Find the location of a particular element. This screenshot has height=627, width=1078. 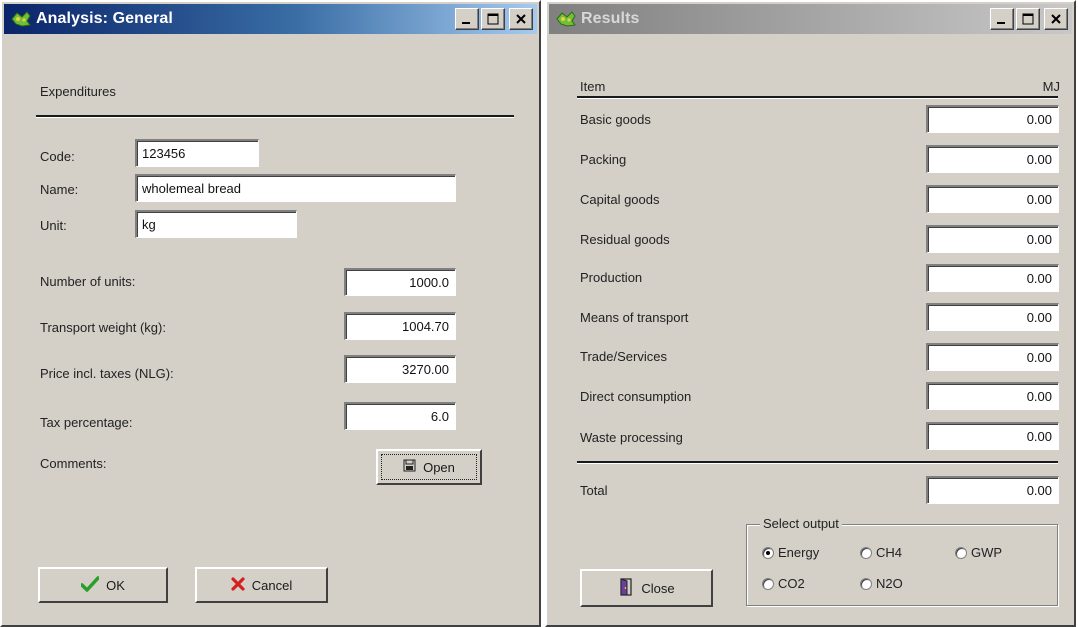

radio-ch4: CH4 is located at coordinates (881, 552).